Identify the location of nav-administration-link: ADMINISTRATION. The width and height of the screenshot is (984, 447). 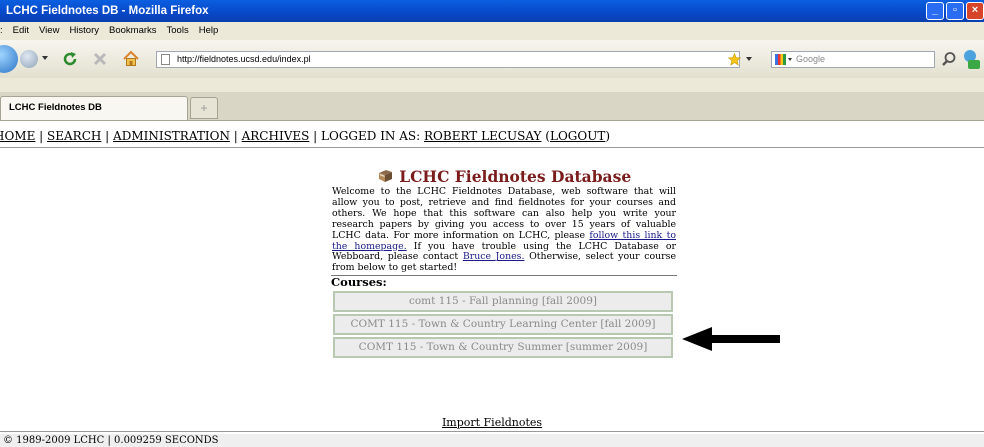
(171, 136).